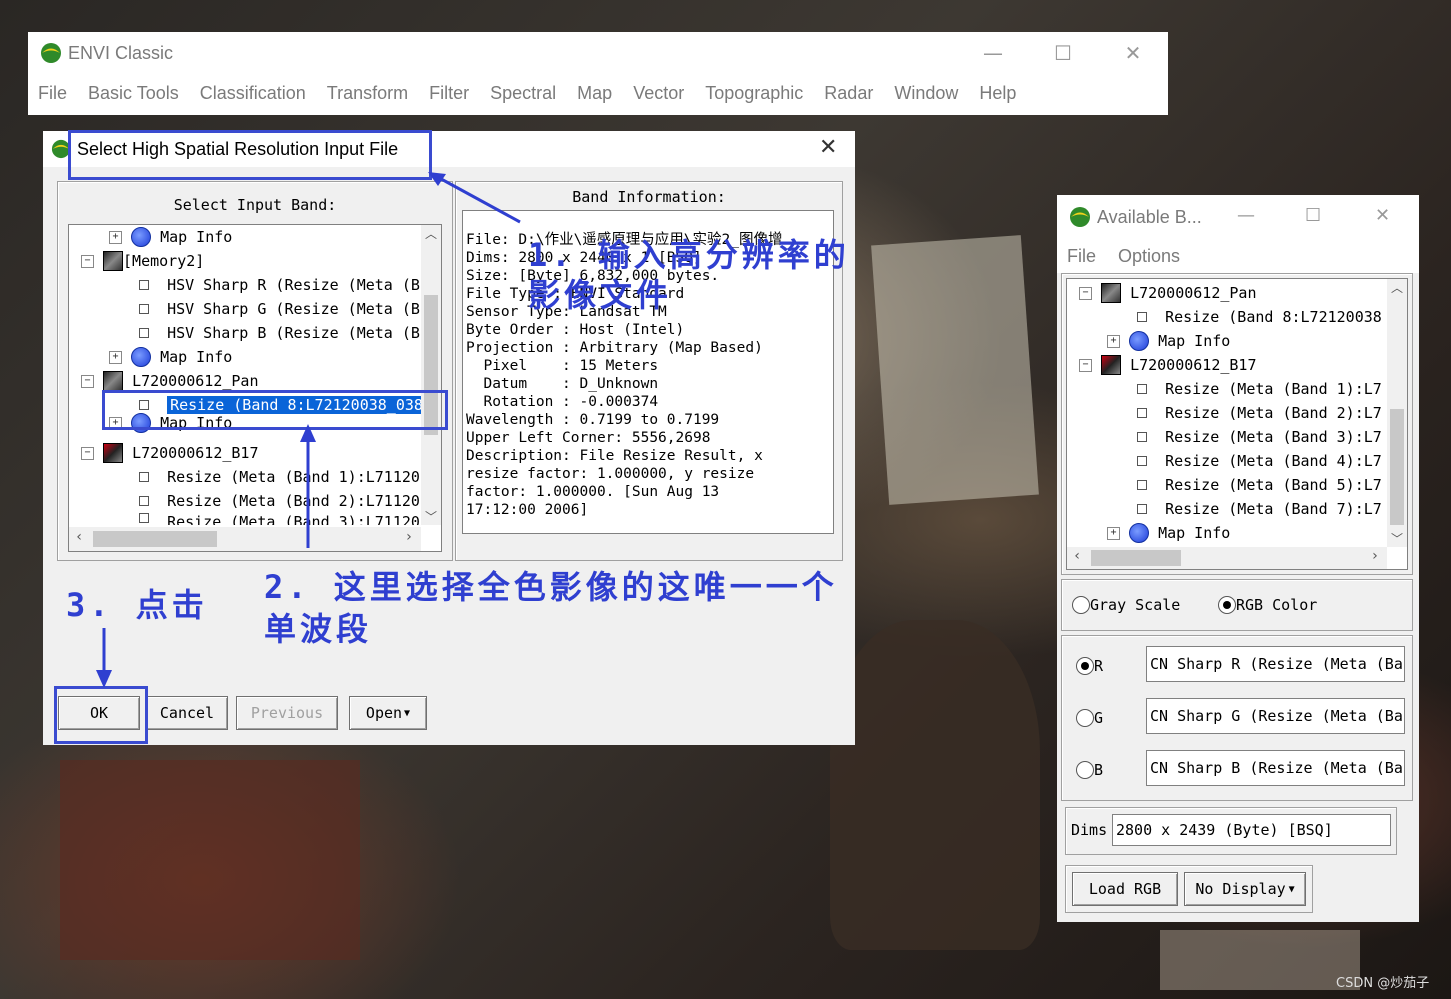  I want to click on tree-row: Resize (Meta (Band 3):L71120, so click(279, 519).